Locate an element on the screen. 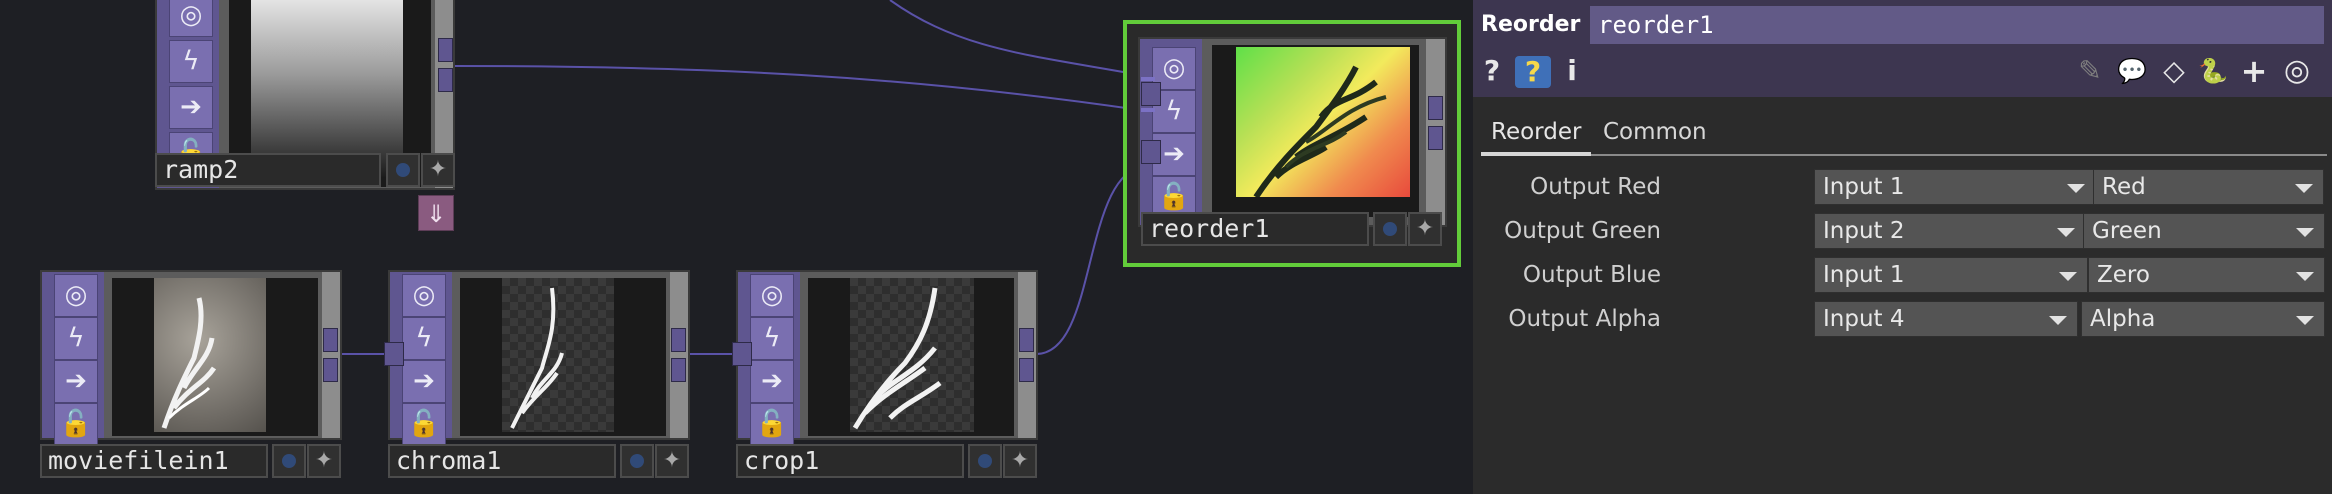 The height and width of the screenshot is (494, 2332). node-name-reorder1: reorder1 is located at coordinates (1255, 229).